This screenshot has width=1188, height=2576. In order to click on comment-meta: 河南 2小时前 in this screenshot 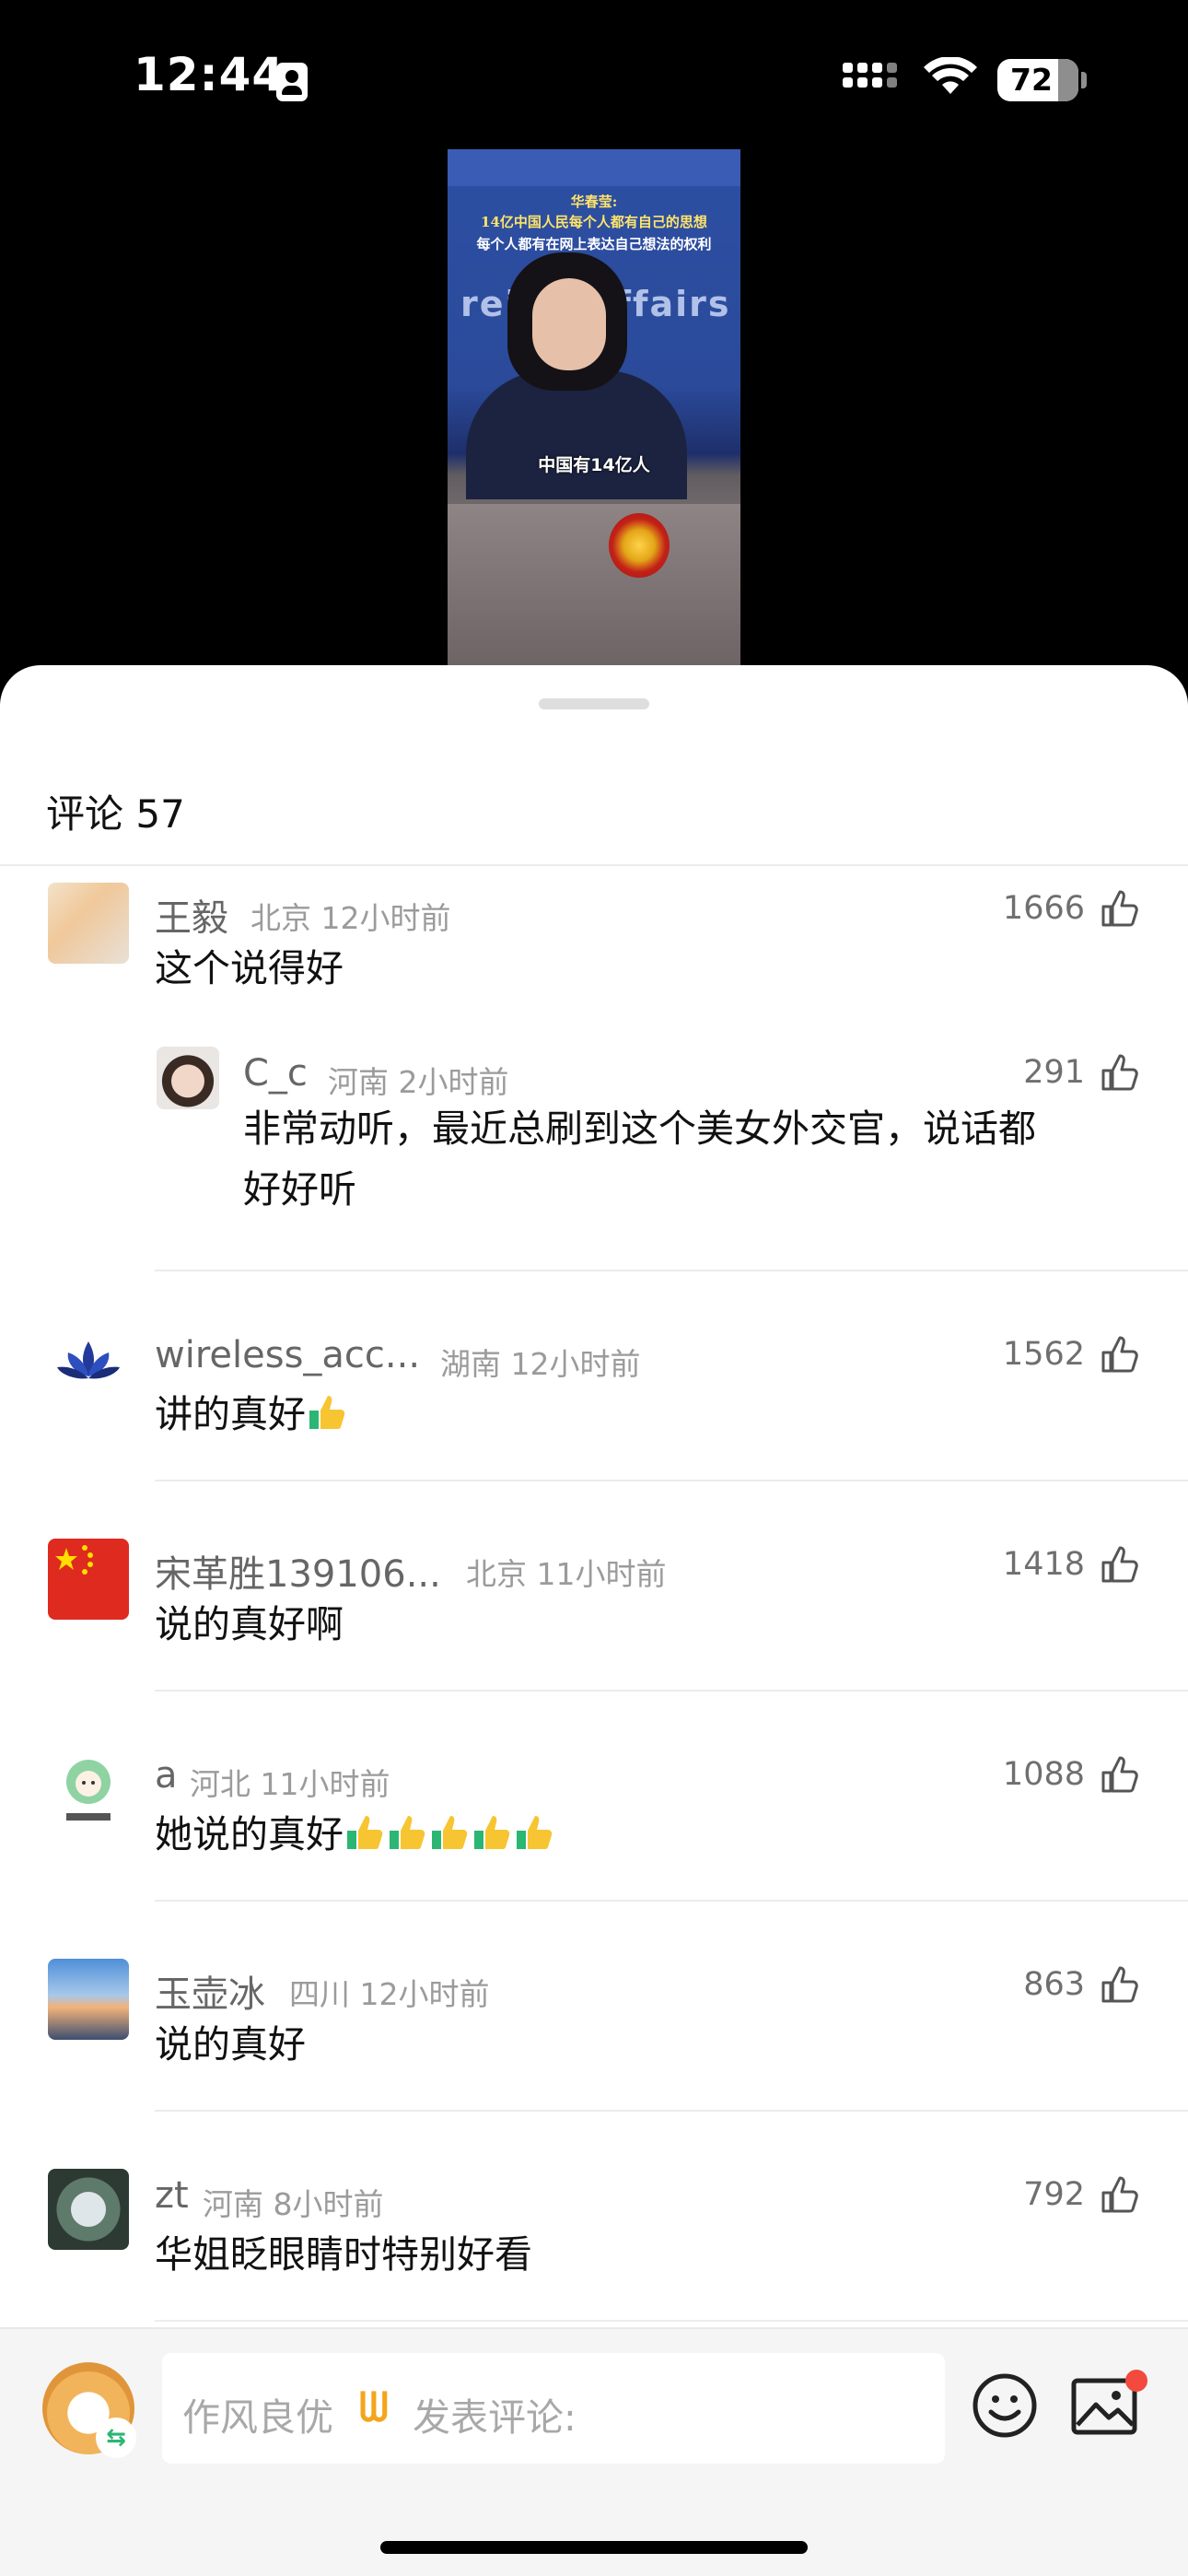, I will do `click(418, 1080)`.